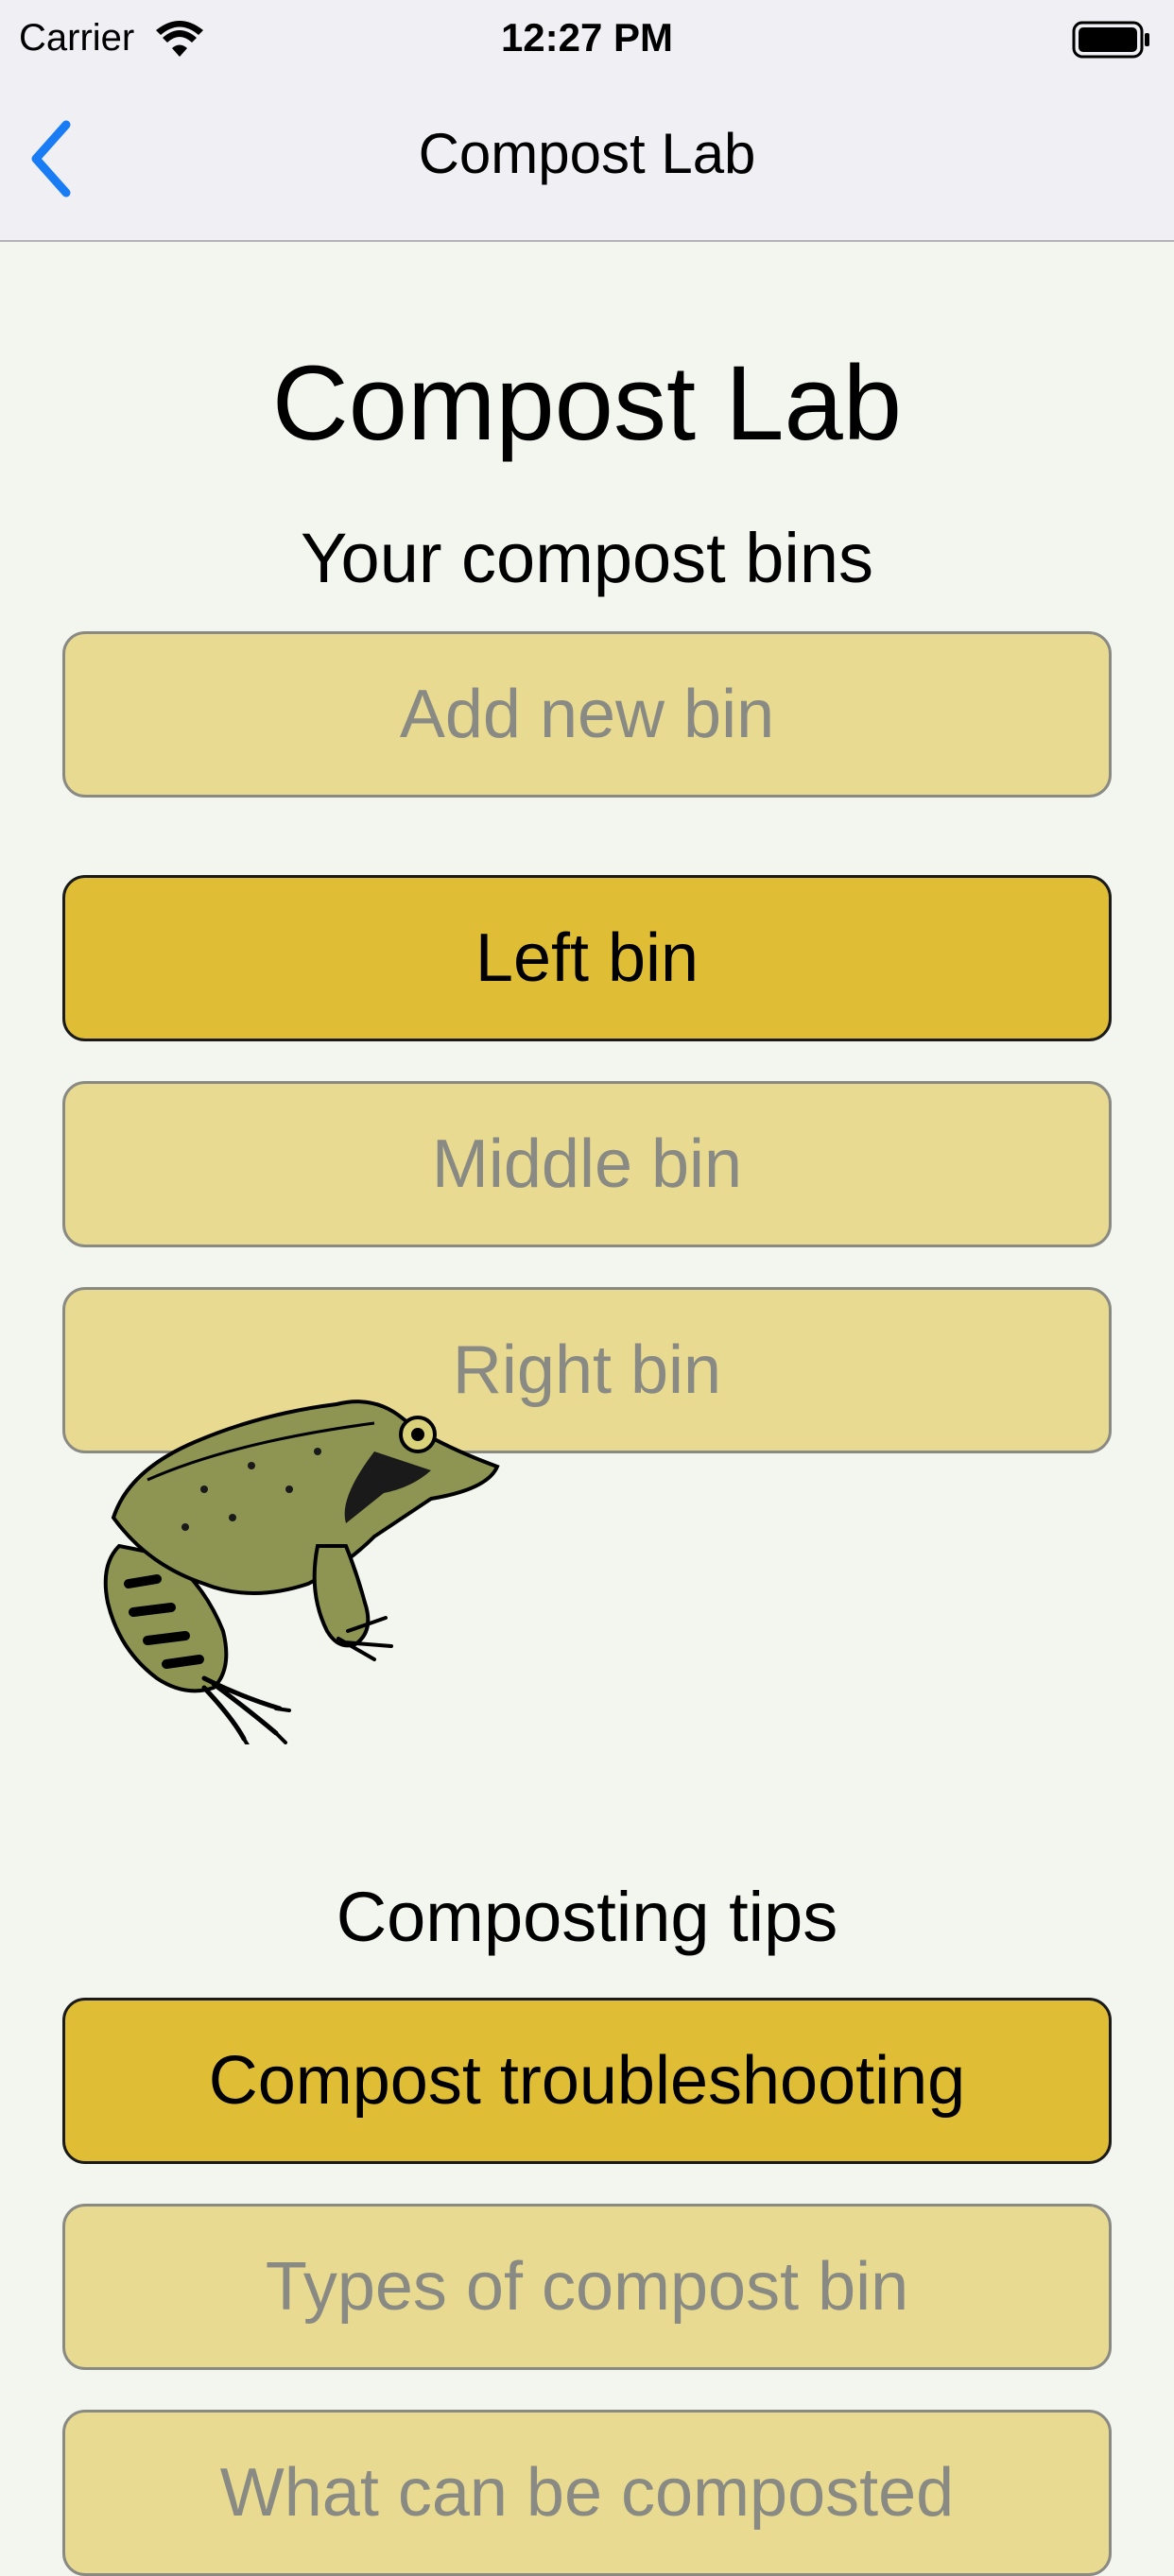 Image resolution: width=1174 pixels, height=2576 pixels. I want to click on frog-illustration, so click(301, 1572).